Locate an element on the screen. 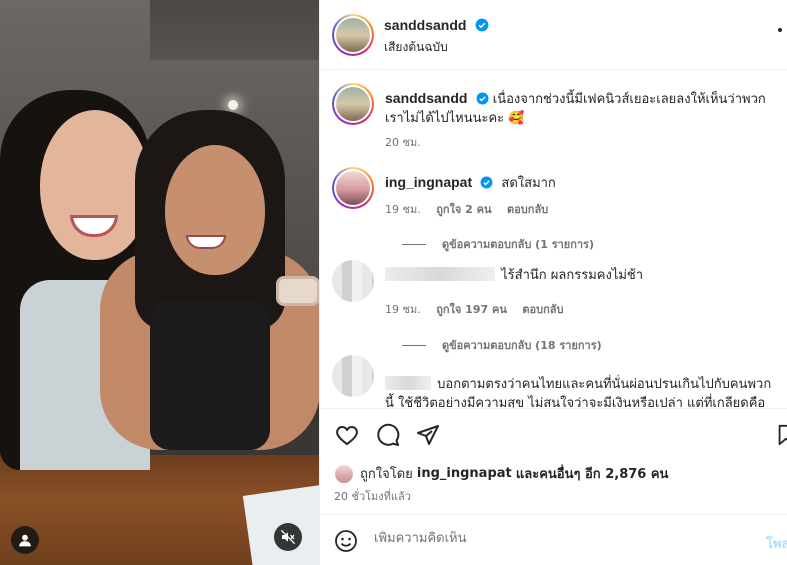 This screenshot has height=565, width=787. caption-time: 20 ชม. is located at coordinates (403, 142).